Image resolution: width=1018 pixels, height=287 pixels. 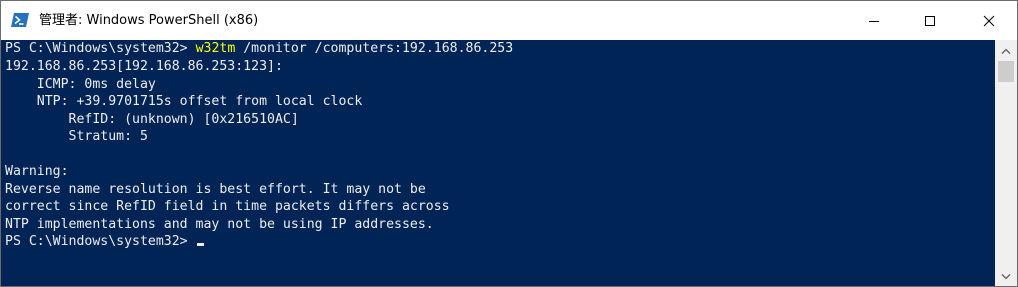 I want to click on close-button, so click(x=989, y=20).